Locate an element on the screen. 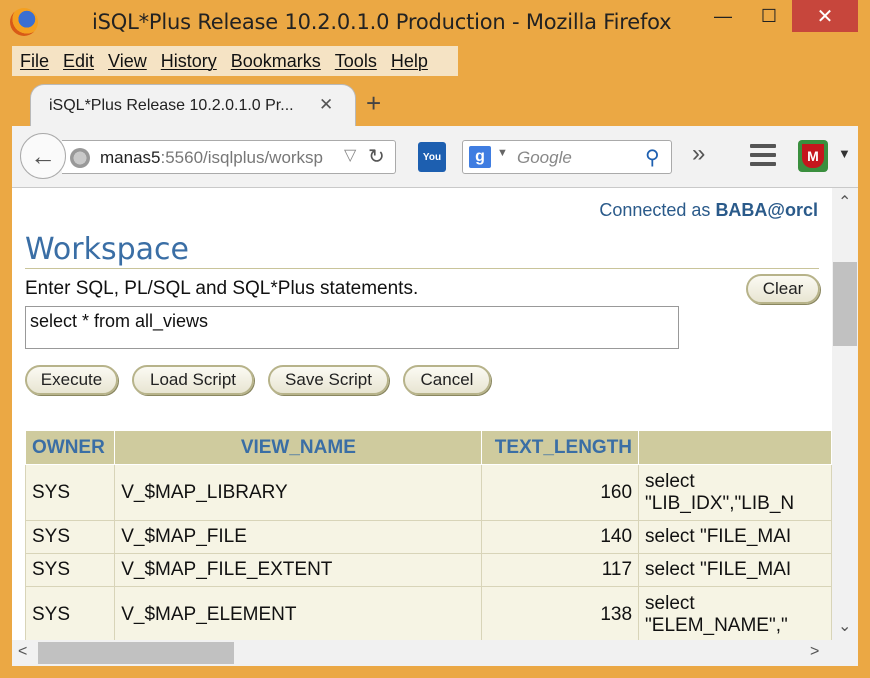  cell-view-name: V_$MAP_ELEMENT is located at coordinates (298, 613).